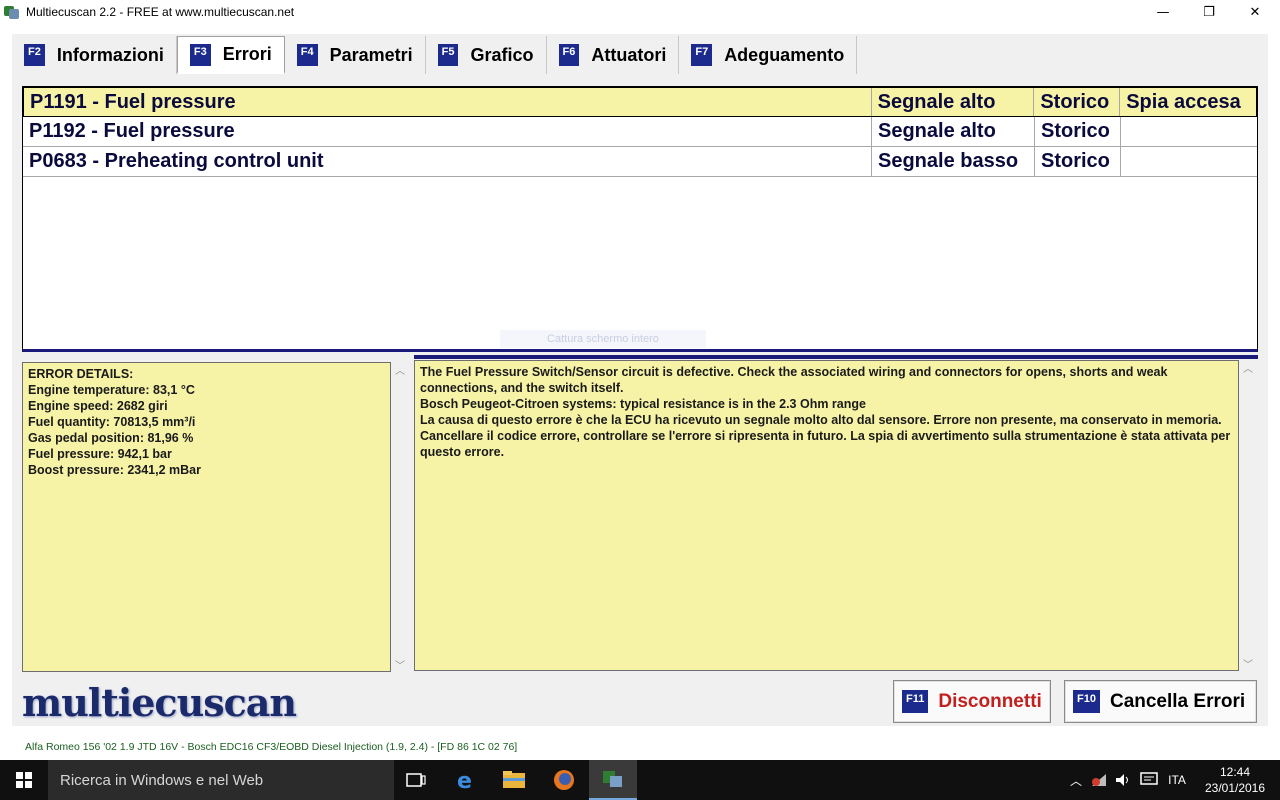 The width and height of the screenshot is (1280, 800). What do you see at coordinates (1183, 101) in the screenshot?
I see `error-lamp: Spia accesa` at bounding box center [1183, 101].